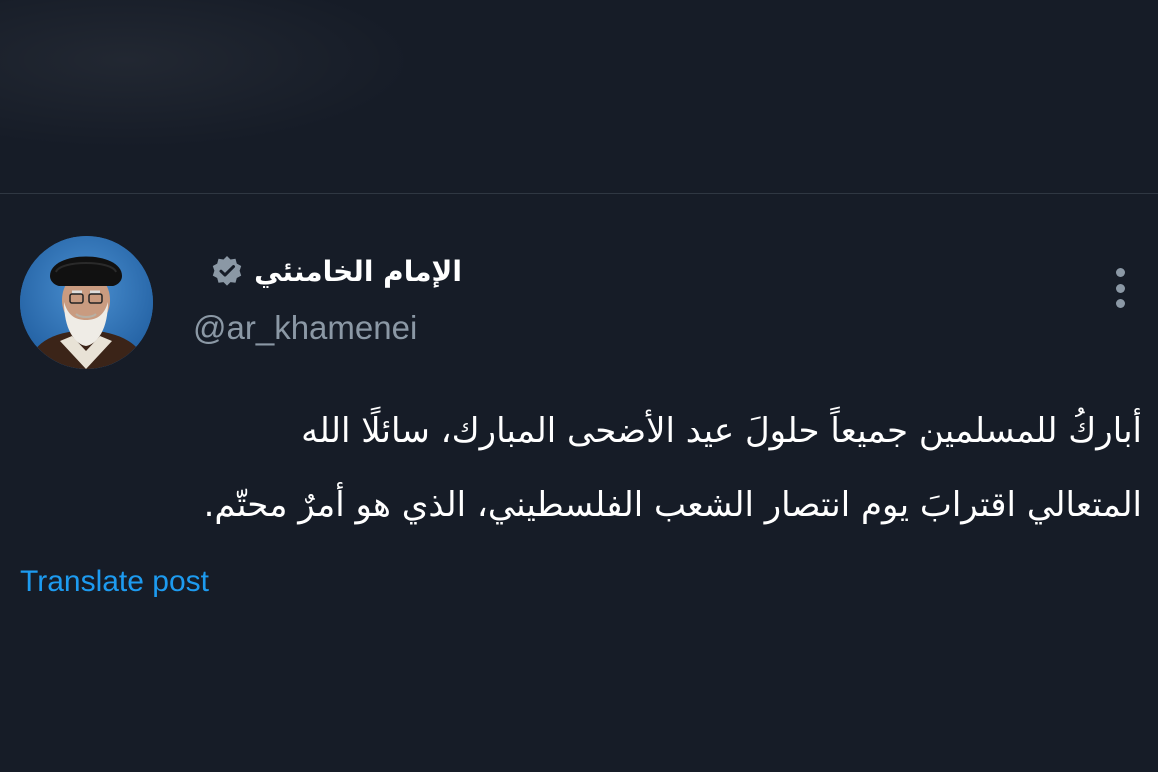 The width and height of the screenshot is (1158, 772). Describe the element at coordinates (210, 75) in the screenshot. I see `faded-previous-content` at that location.